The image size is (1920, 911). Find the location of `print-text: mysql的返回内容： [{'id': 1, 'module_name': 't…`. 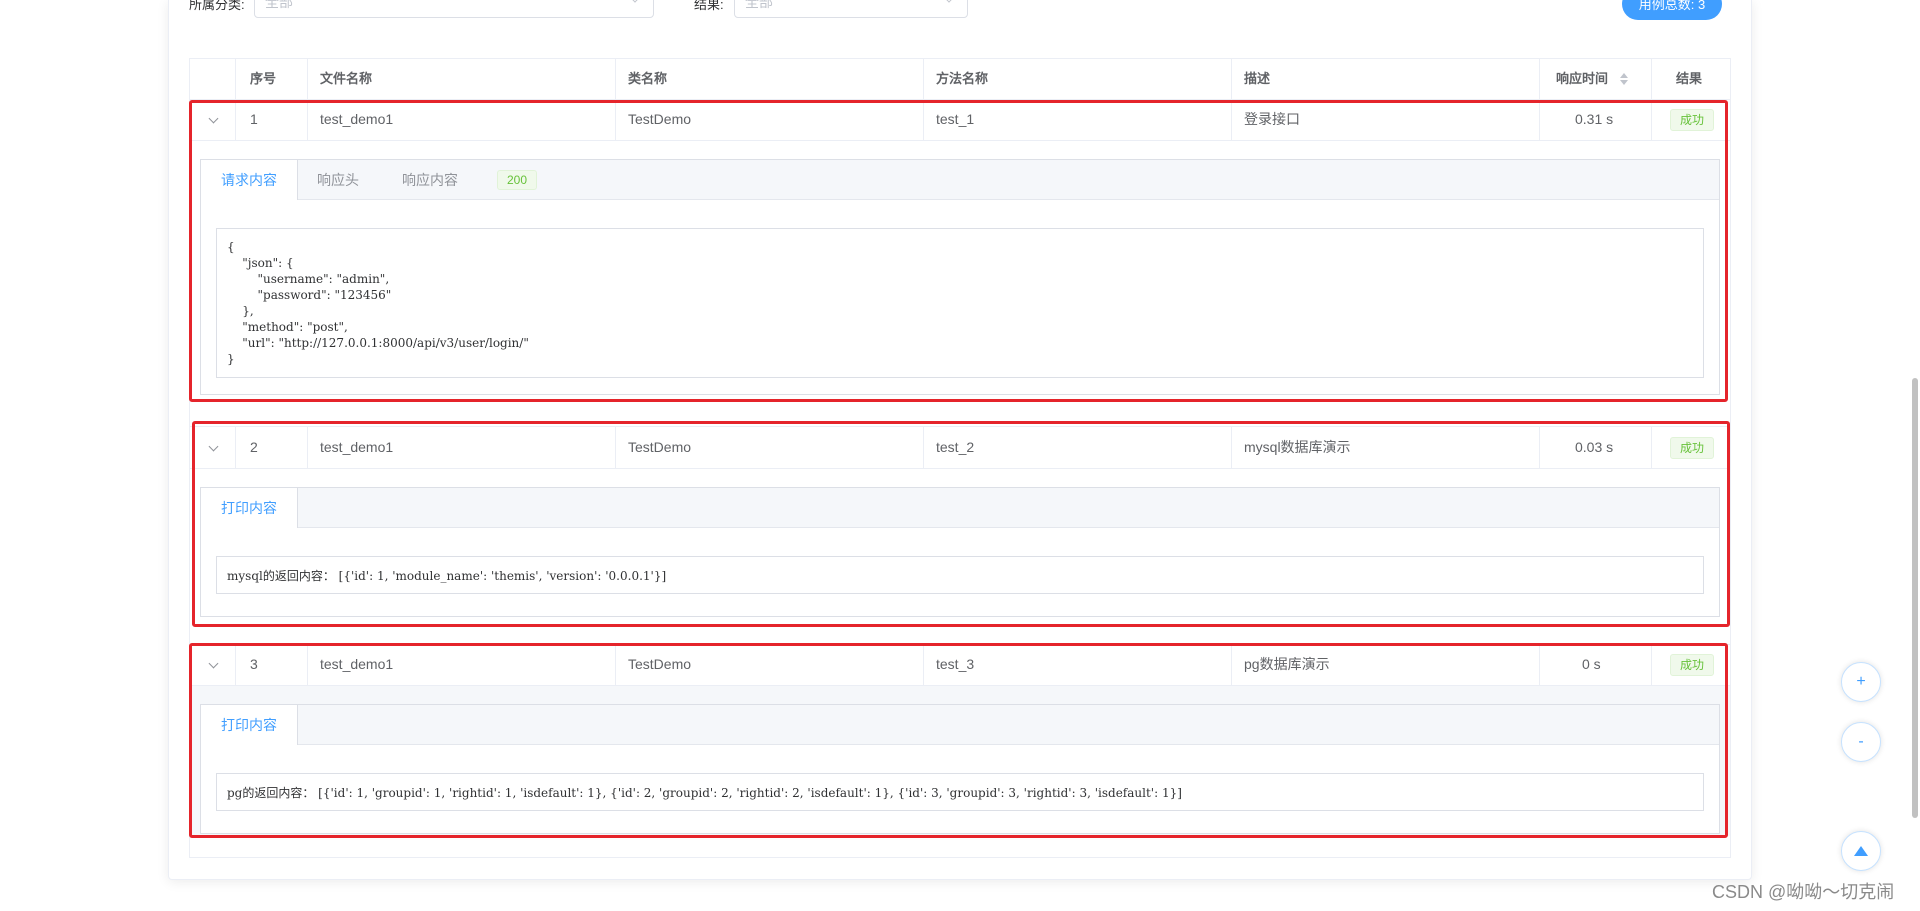

print-text: mysql的返回内容： [{'id': 1, 'module_name': 't… is located at coordinates (447, 576).